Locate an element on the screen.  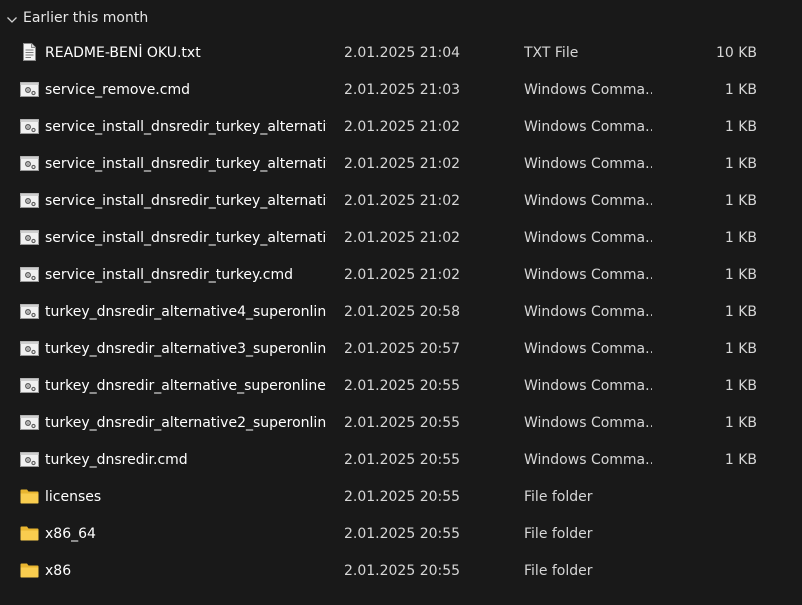
file-name: service_remove.cmd is located at coordinates (117, 90).